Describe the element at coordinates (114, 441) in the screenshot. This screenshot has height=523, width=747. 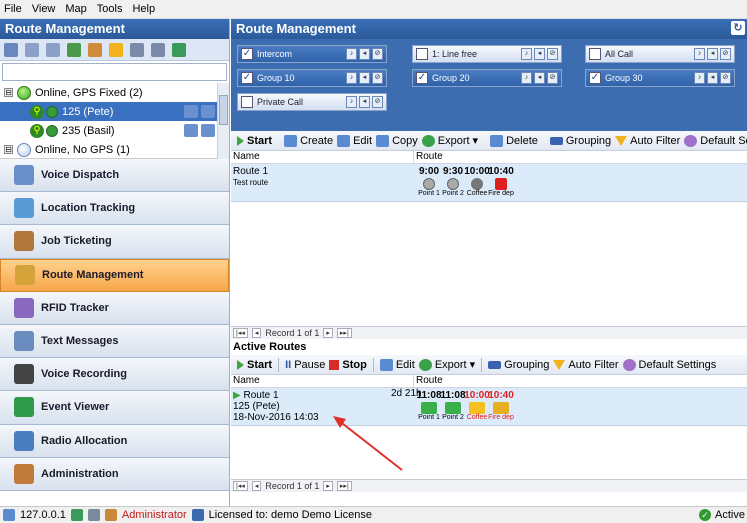
I see `nav-radio-allocation: Radio Allocation` at that location.